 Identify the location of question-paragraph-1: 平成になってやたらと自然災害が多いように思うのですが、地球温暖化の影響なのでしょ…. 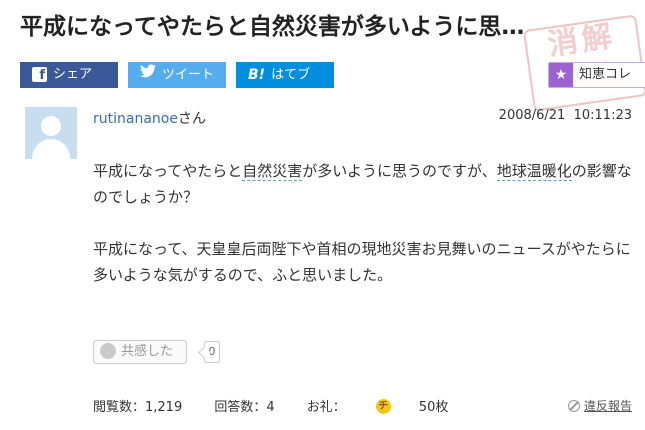
(362, 184).